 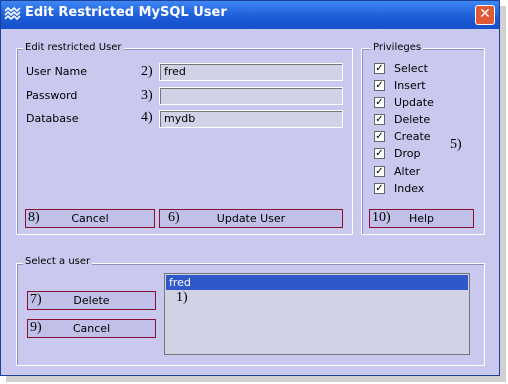 What do you see at coordinates (379, 68) in the screenshot?
I see `select-checkbox: ✓` at bounding box center [379, 68].